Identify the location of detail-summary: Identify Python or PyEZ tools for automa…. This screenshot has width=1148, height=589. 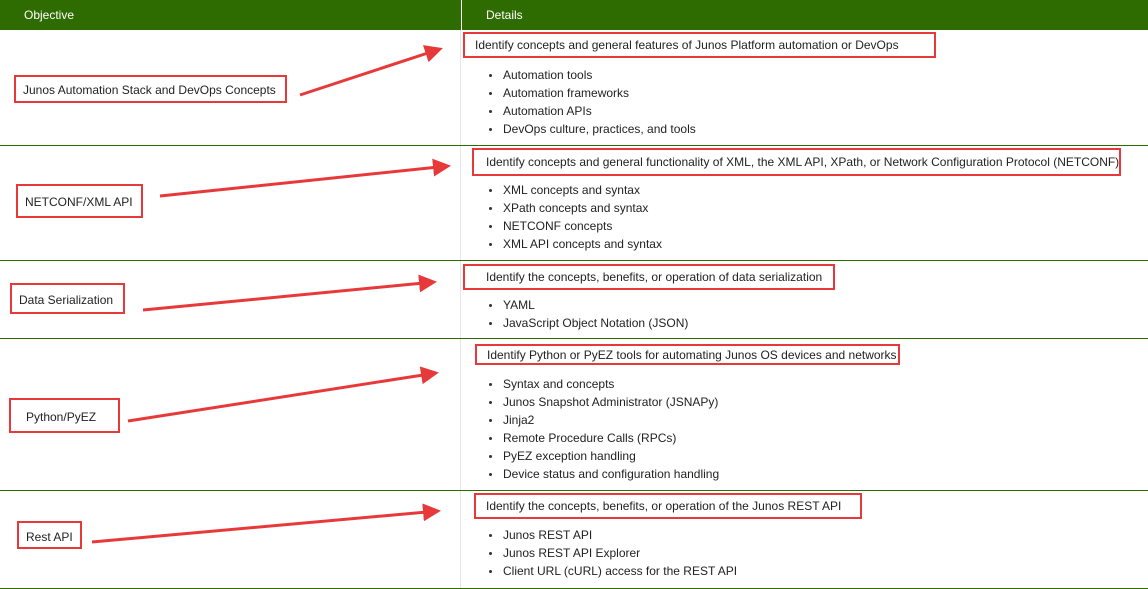
(687, 354).